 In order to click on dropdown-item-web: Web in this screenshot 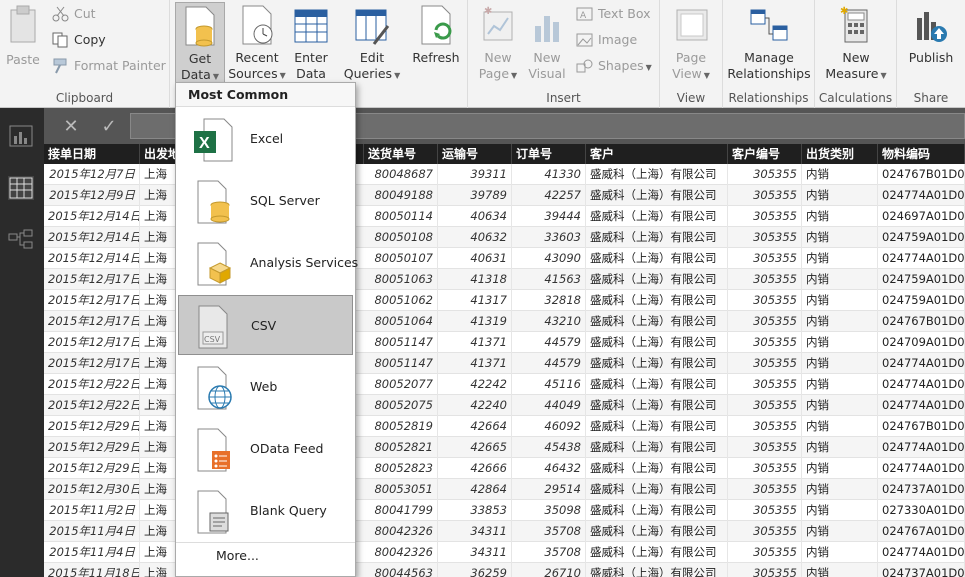, I will do `click(265, 387)`.